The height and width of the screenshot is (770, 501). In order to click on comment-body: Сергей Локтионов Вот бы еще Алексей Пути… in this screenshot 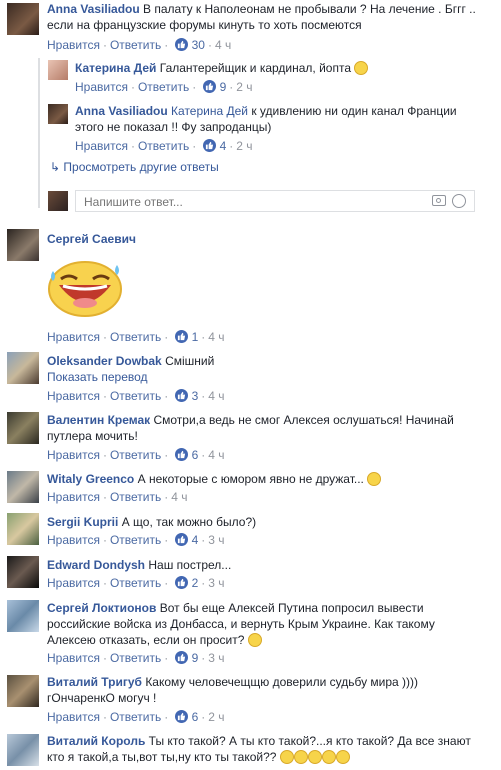, I will do `click(262, 624)`.